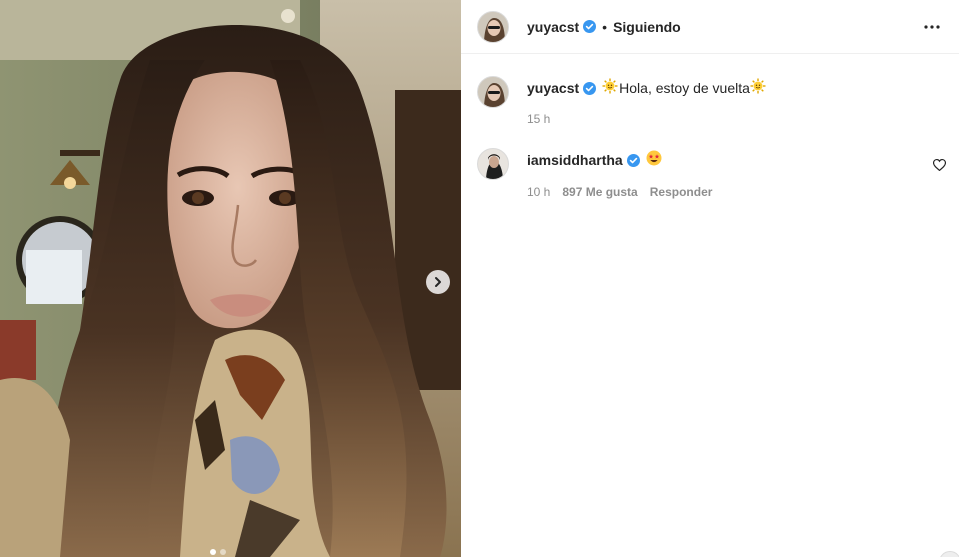 The width and height of the screenshot is (959, 557). I want to click on comment-username: iamsiddhartha, so click(575, 160).